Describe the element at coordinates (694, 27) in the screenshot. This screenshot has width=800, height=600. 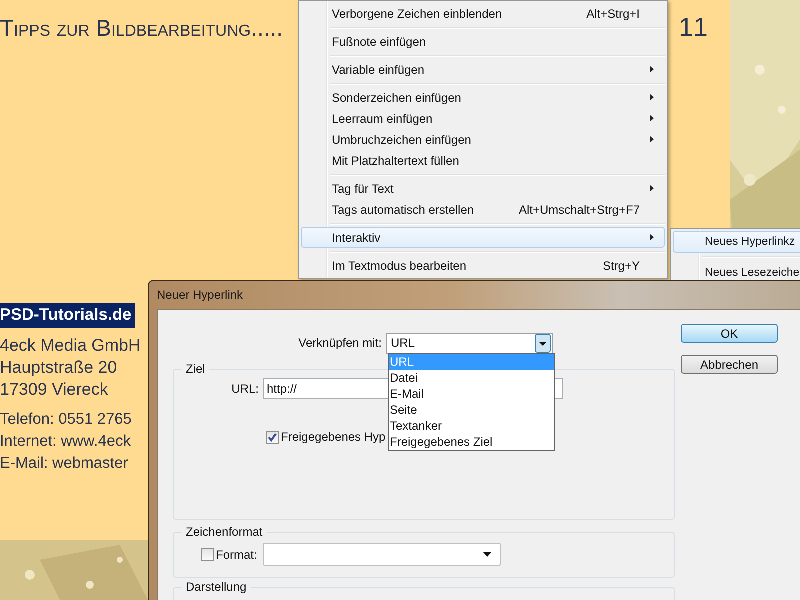
I see `page-number: 11` at that location.